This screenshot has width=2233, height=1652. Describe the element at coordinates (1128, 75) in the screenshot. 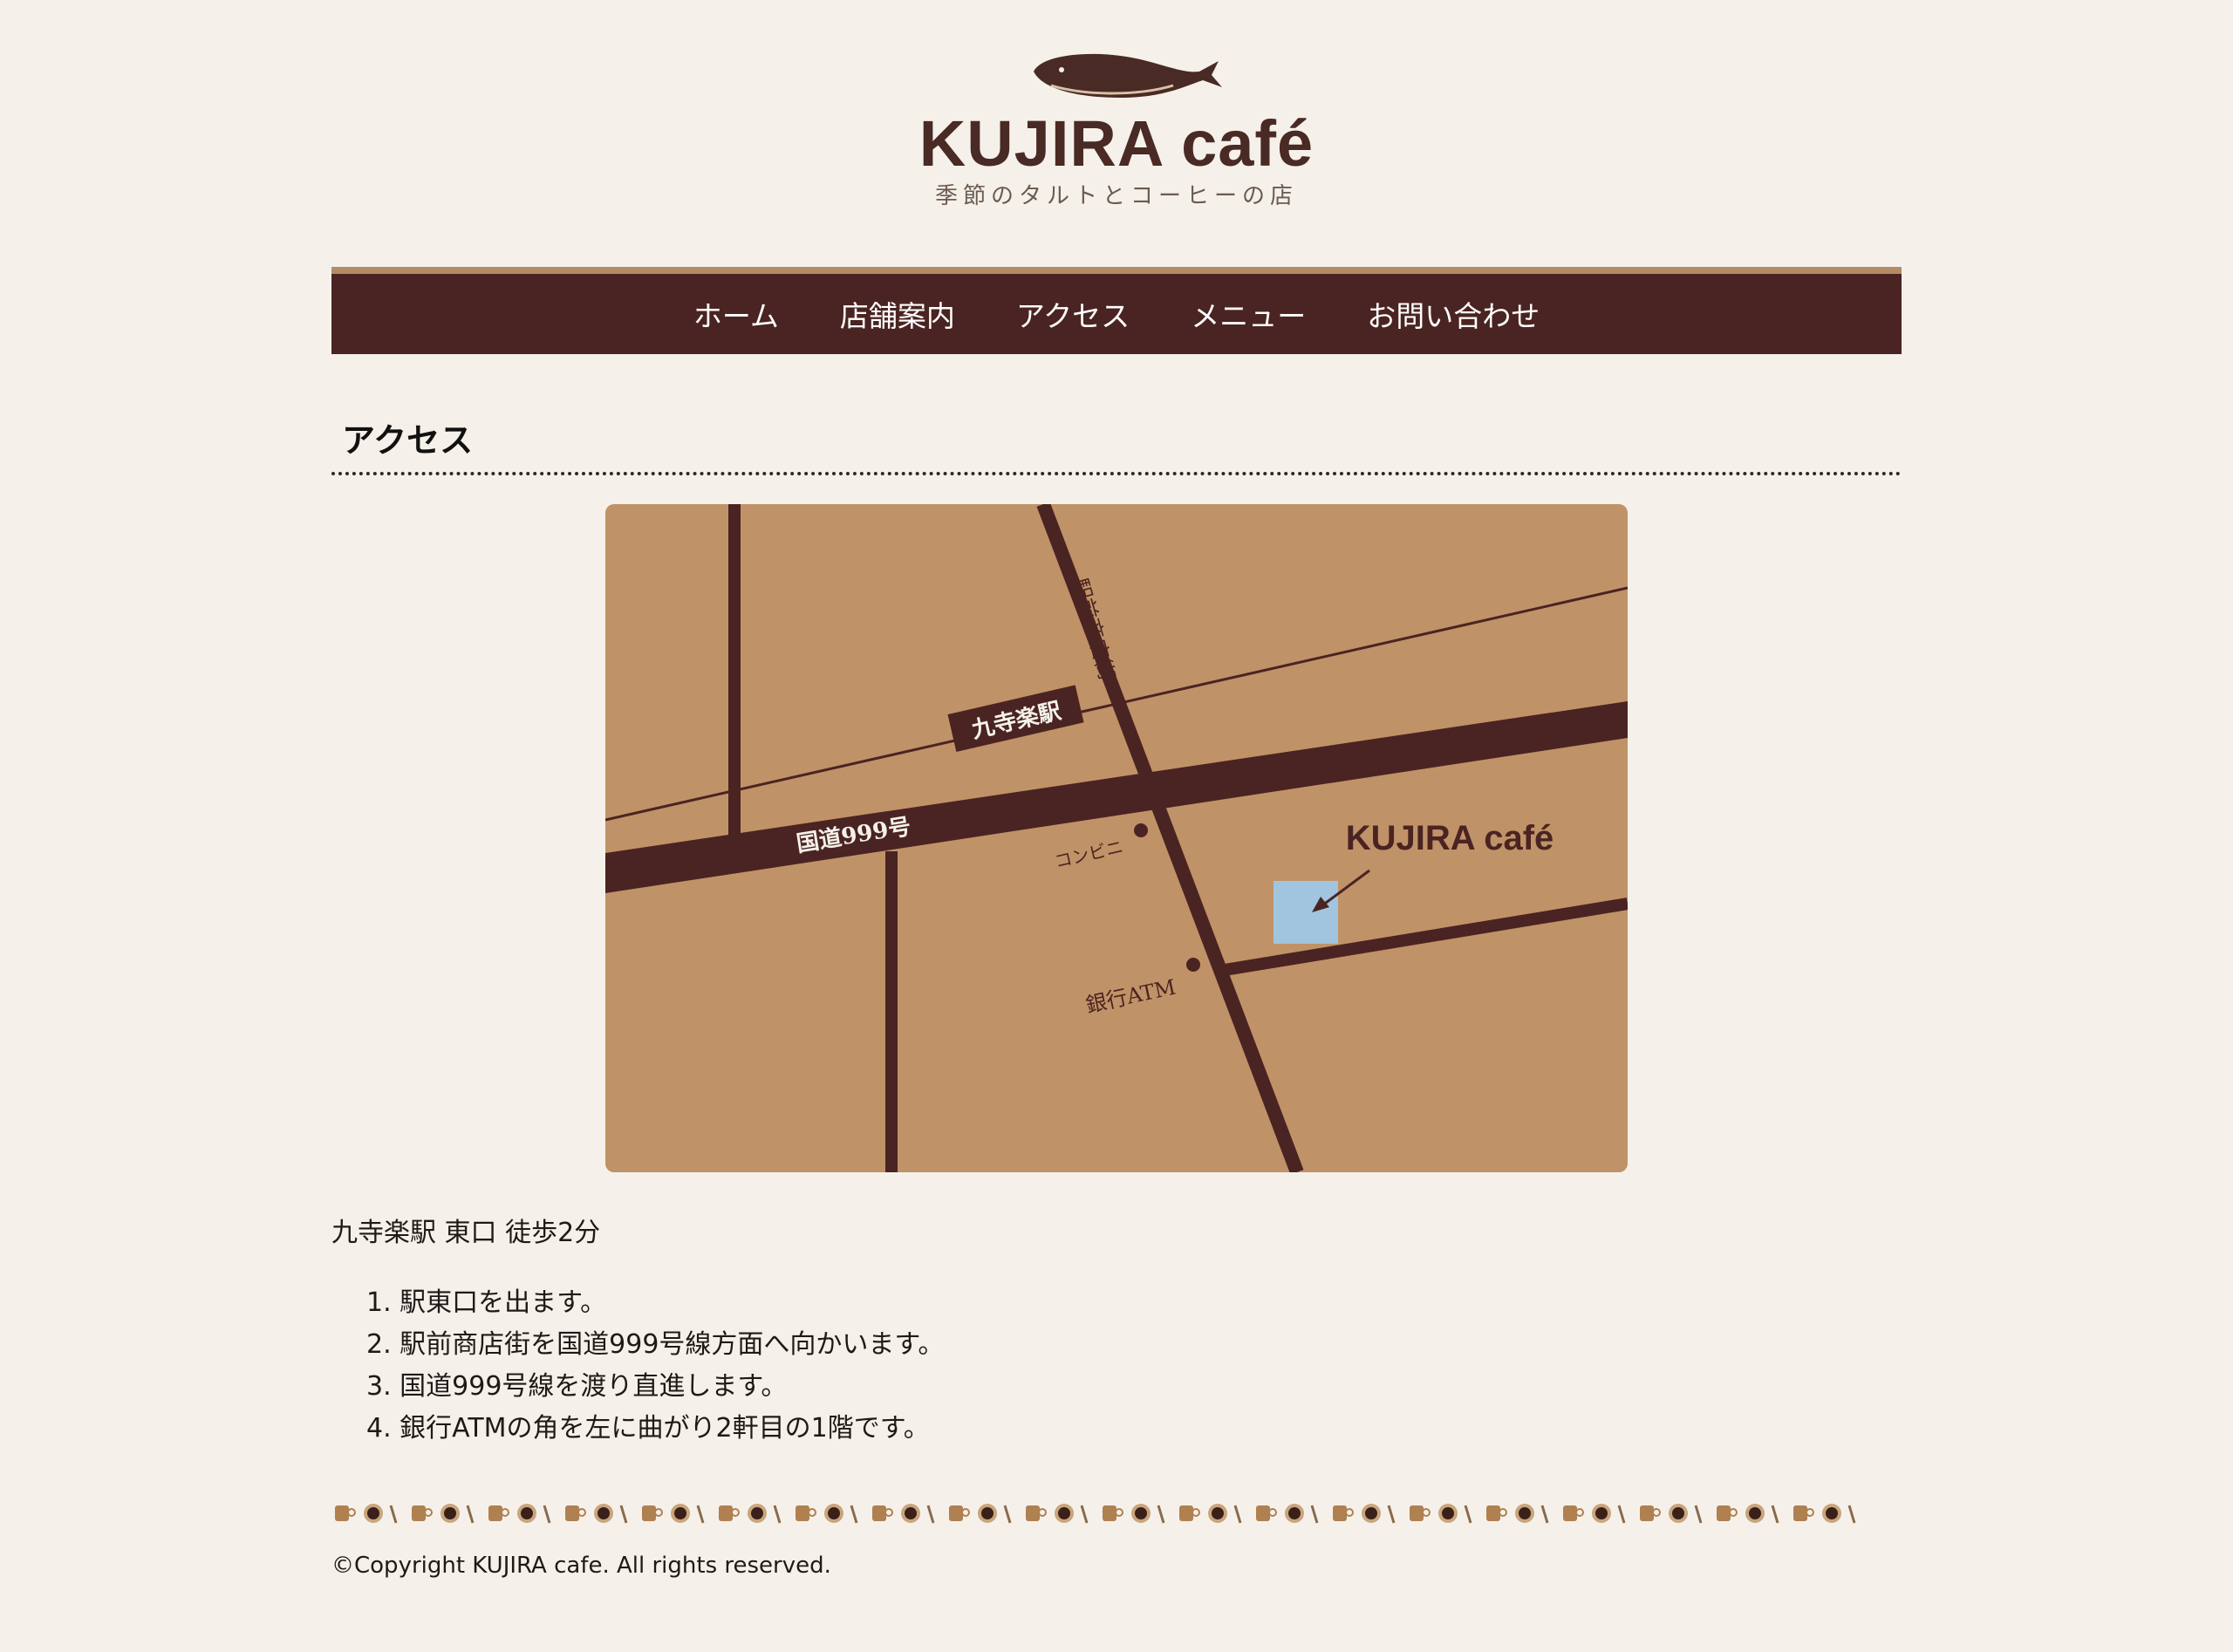

I see `whale-icon` at that location.